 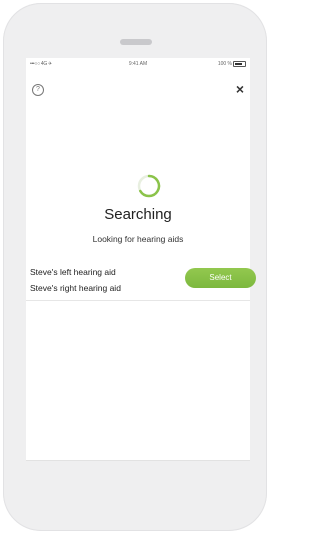 I want to click on help-icon: ?, so click(x=38, y=90).